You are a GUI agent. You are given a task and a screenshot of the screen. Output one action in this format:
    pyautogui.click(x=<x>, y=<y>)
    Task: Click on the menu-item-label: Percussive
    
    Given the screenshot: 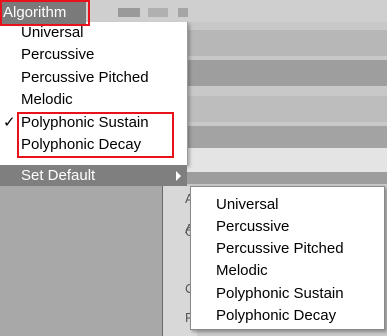 What is the action you would take?
    pyautogui.click(x=58, y=54)
    